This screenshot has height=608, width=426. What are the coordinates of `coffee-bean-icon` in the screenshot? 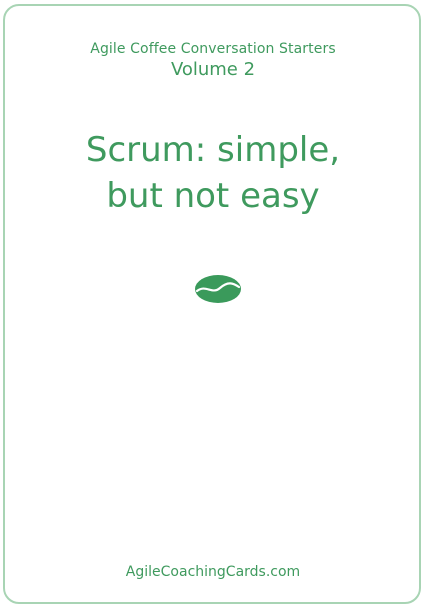 It's located at (218, 289).